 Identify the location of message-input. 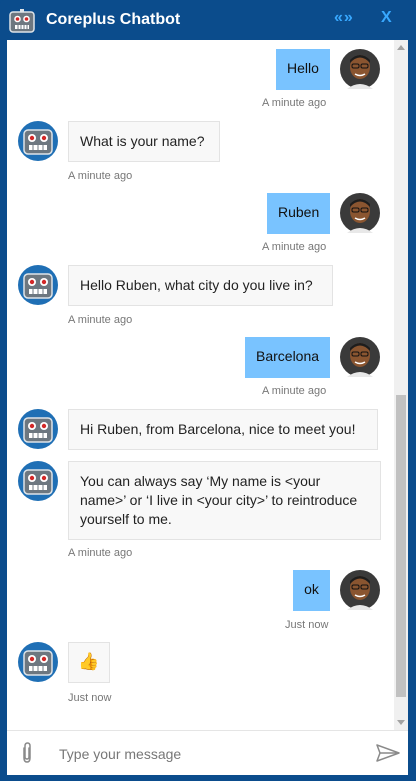
(209, 754).